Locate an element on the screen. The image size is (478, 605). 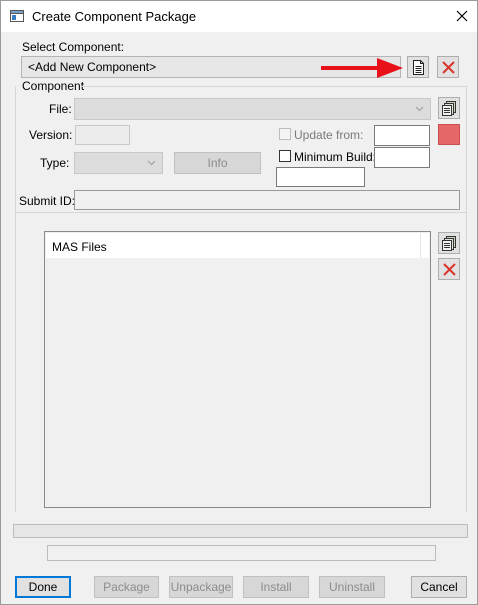
update-from-field is located at coordinates (402, 135).